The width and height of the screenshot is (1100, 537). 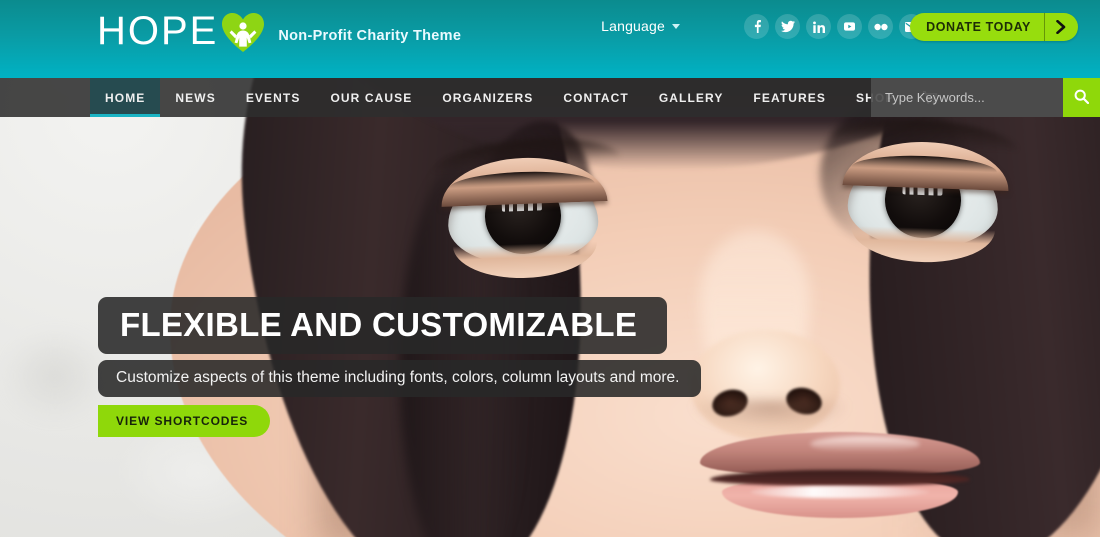 What do you see at coordinates (978, 27) in the screenshot?
I see `donate-label: DONATE TODAY` at bounding box center [978, 27].